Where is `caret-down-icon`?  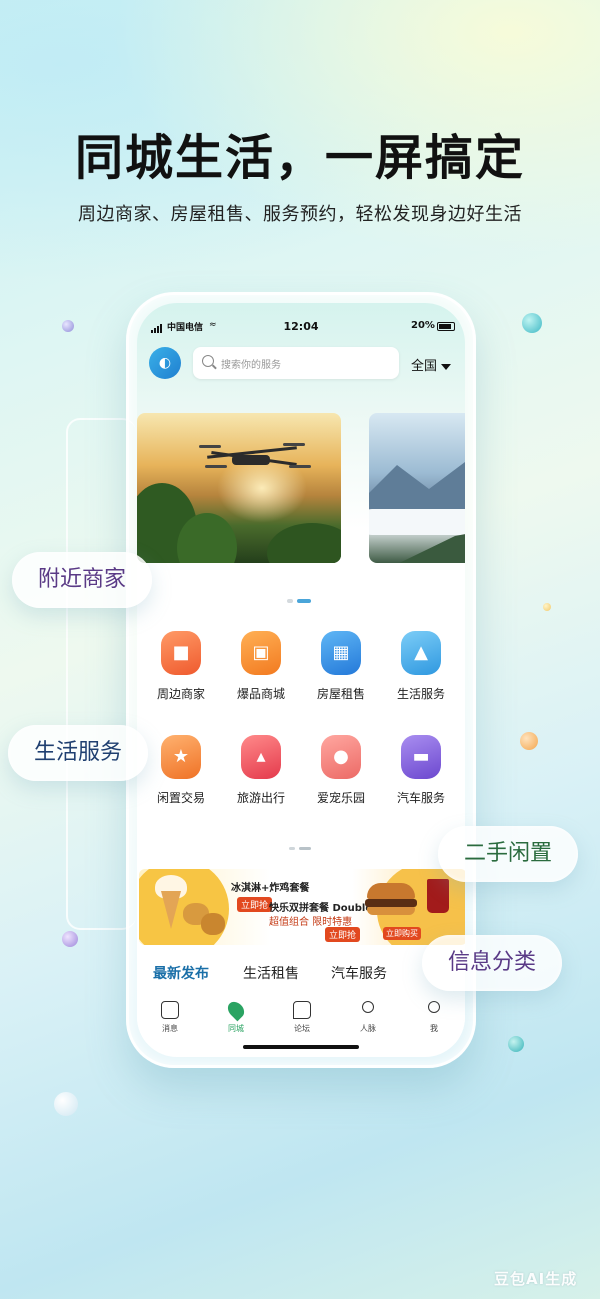
caret-down-icon is located at coordinates (446, 366).